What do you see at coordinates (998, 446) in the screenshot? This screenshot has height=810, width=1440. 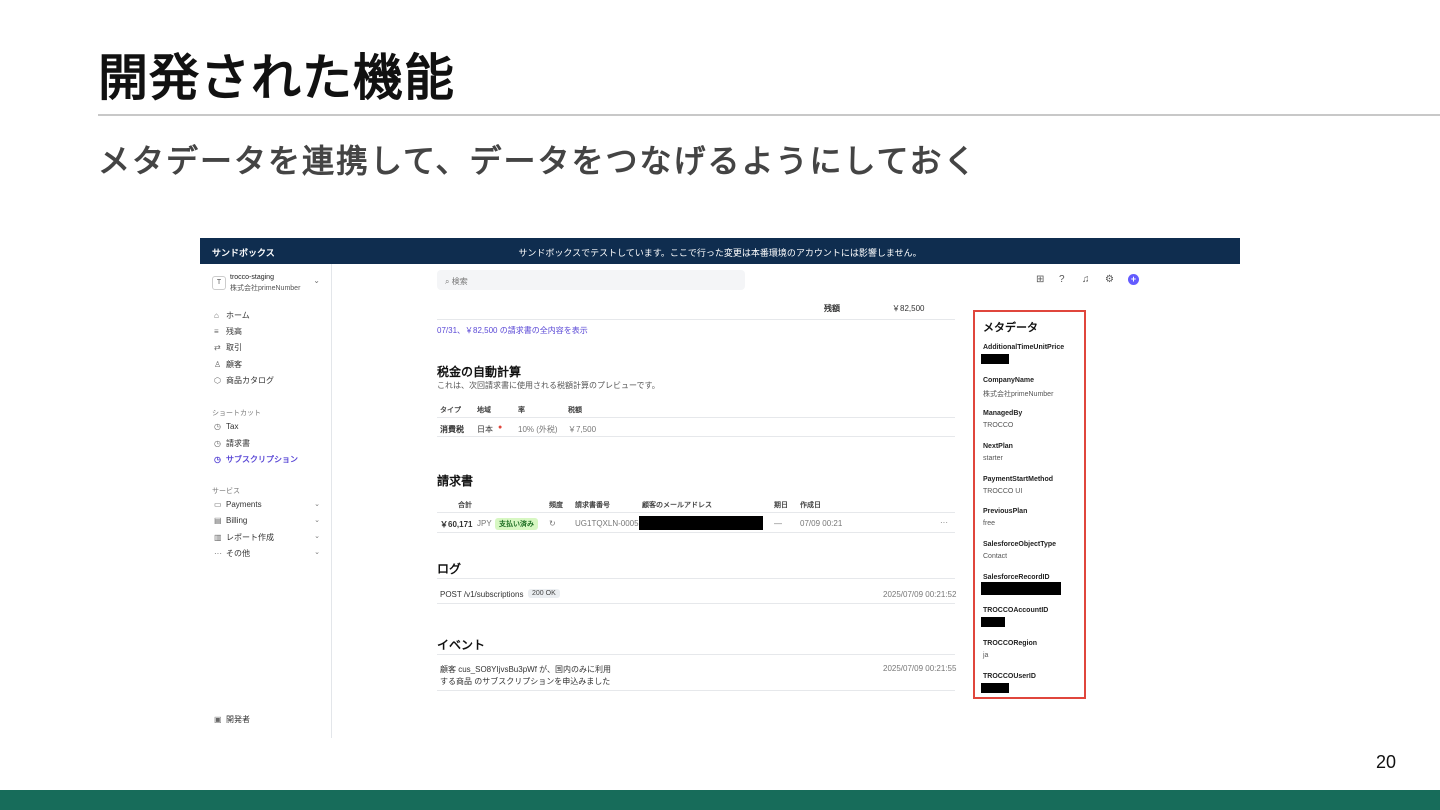 I see `metadata-key: NextPlan` at bounding box center [998, 446].